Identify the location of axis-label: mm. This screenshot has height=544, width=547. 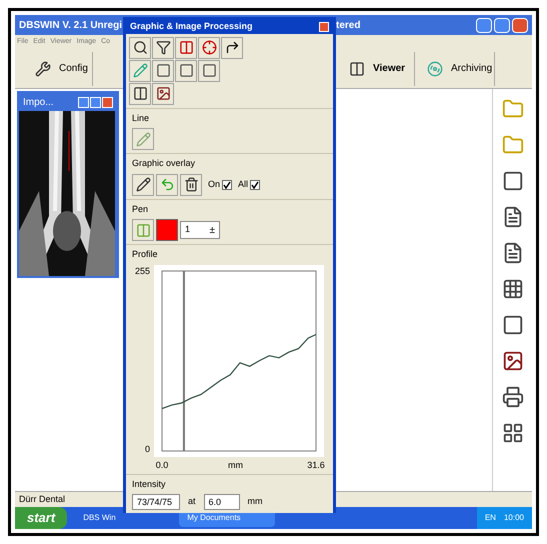
(235, 465).